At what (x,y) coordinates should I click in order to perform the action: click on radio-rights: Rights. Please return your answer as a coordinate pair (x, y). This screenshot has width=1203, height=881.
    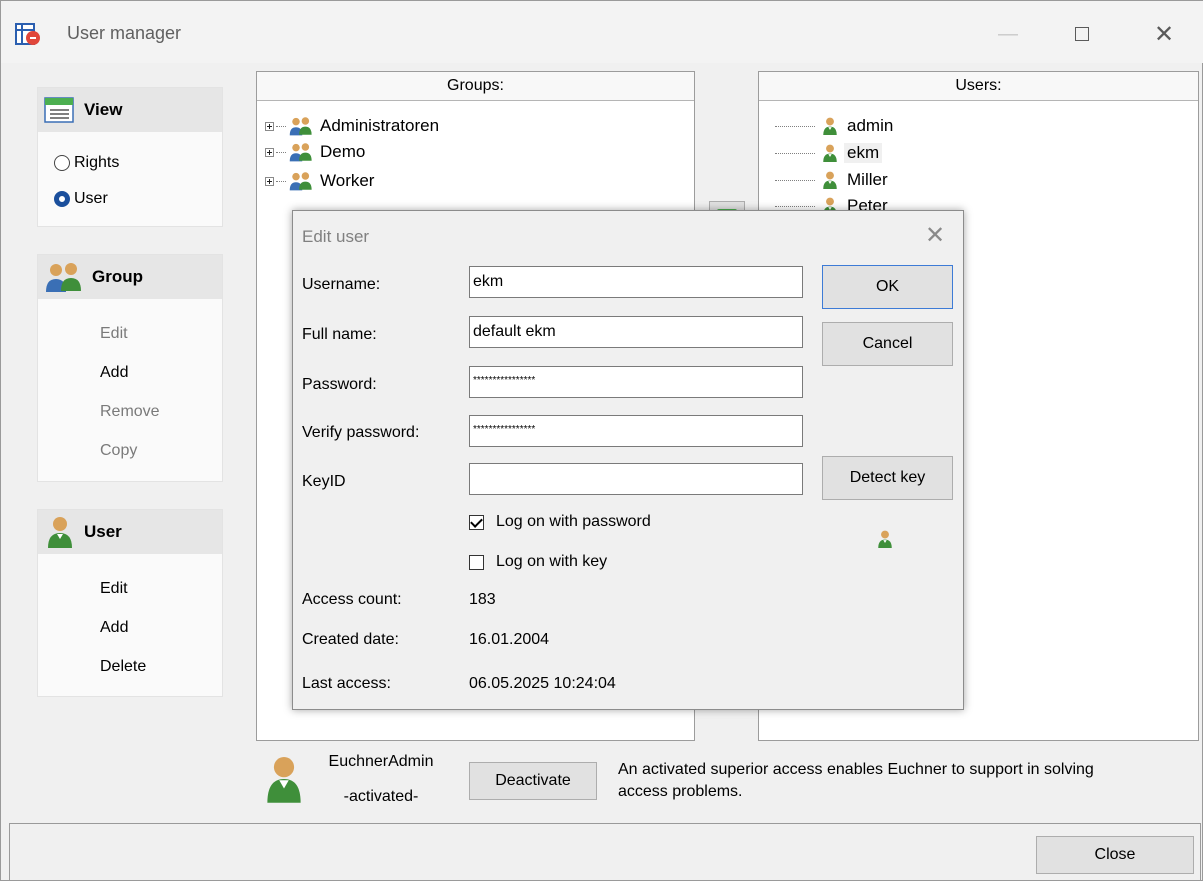
    Looking at the image, I should click on (86, 163).